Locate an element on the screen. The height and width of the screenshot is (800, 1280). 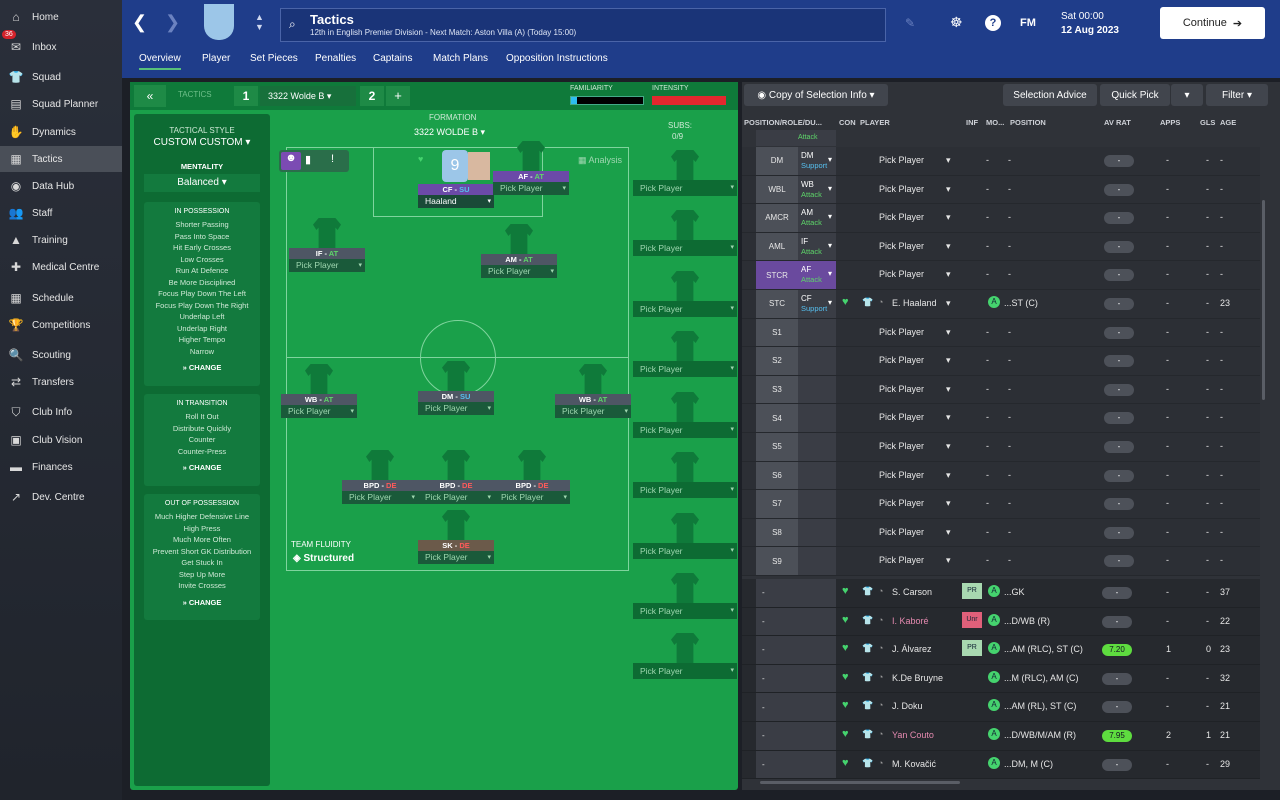
tab-captains: Captains is located at coordinates (392, 58).